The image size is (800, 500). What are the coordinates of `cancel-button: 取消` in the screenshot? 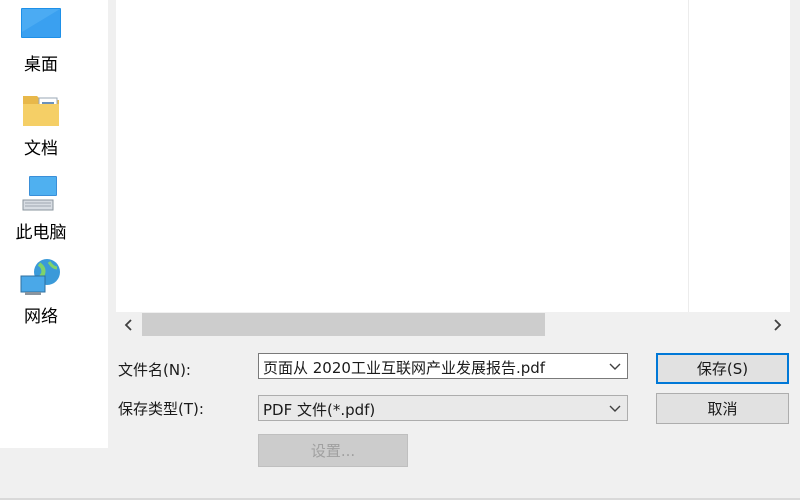 It's located at (722, 408).